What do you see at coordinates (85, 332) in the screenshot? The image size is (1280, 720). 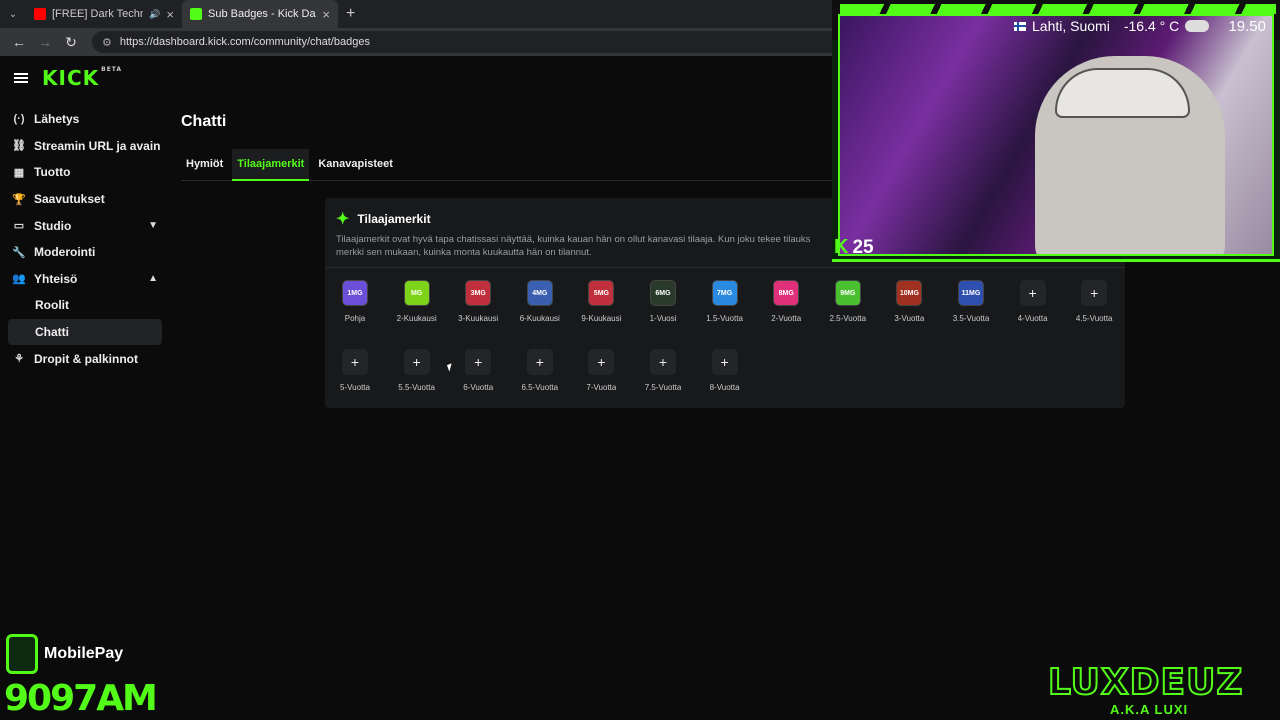 I see `sidebar-item-chatti: Chatti` at bounding box center [85, 332].